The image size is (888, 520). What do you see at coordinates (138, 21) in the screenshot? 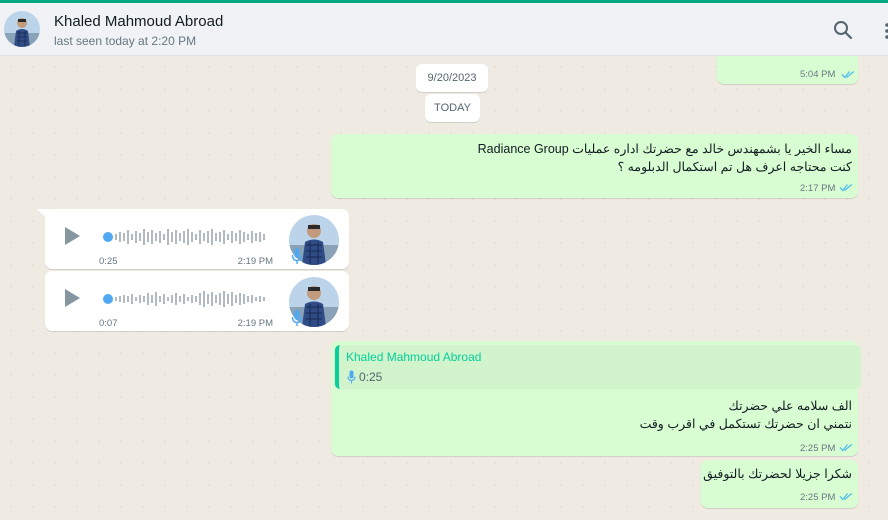
I see `contact-name: Khaled Mahmoud Abroad` at bounding box center [138, 21].